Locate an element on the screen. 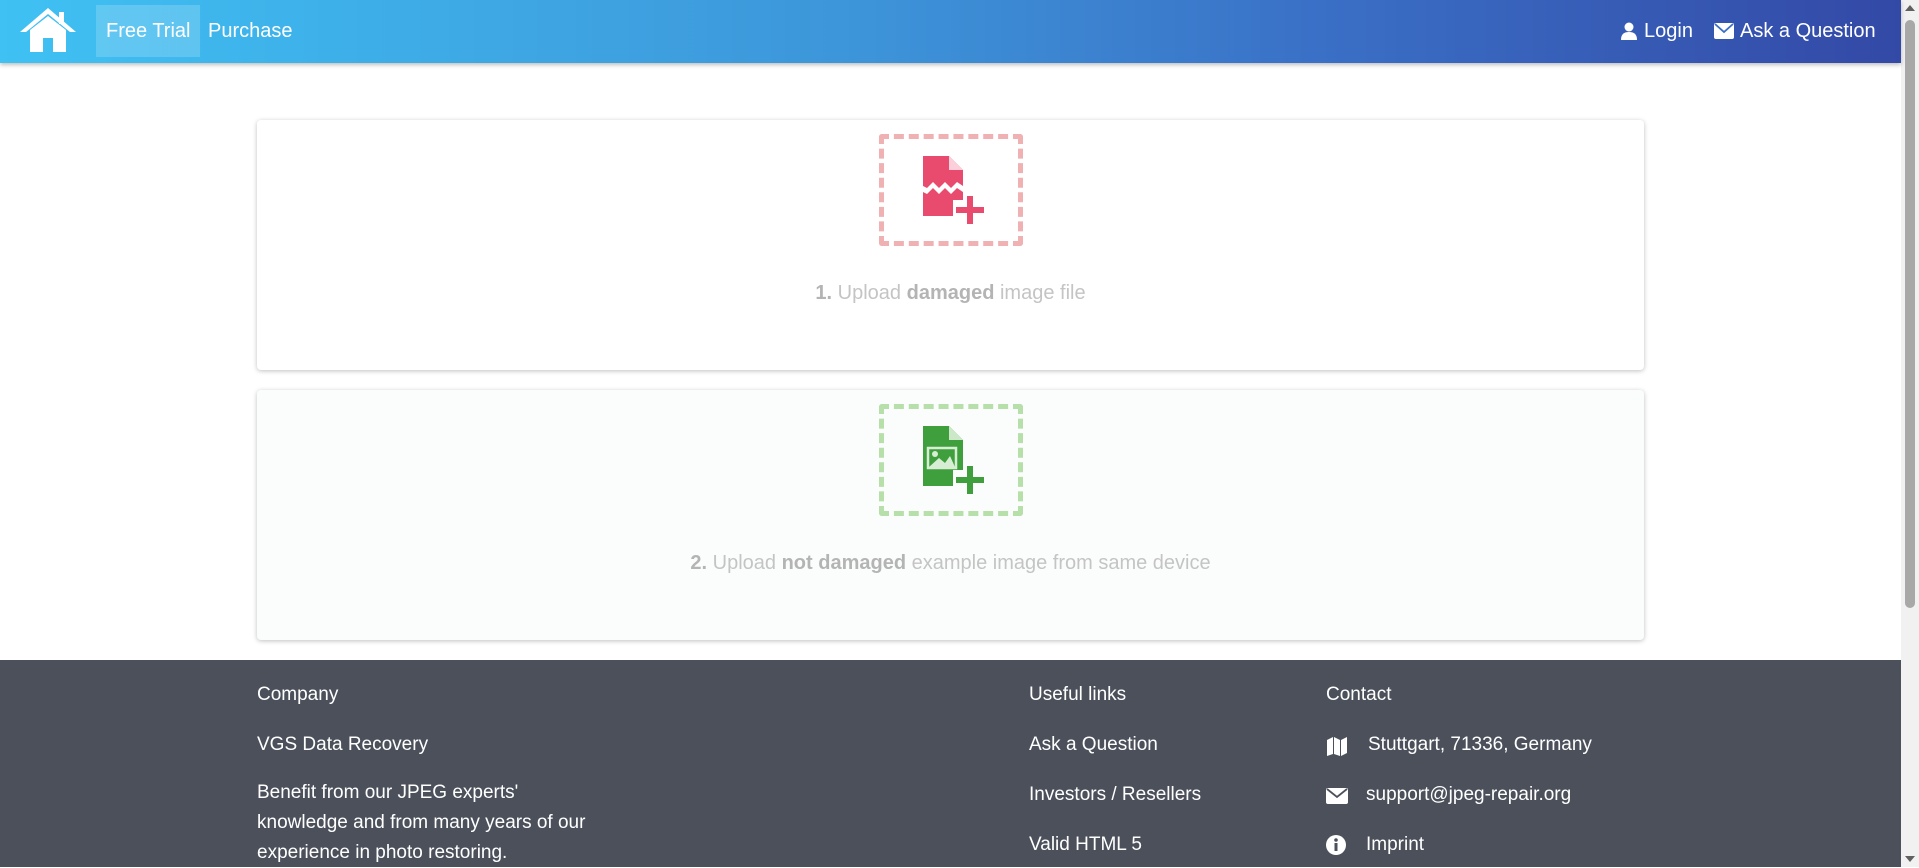 This screenshot has height=868, width=1919. user-icon is located at coordinates (1629, 31).